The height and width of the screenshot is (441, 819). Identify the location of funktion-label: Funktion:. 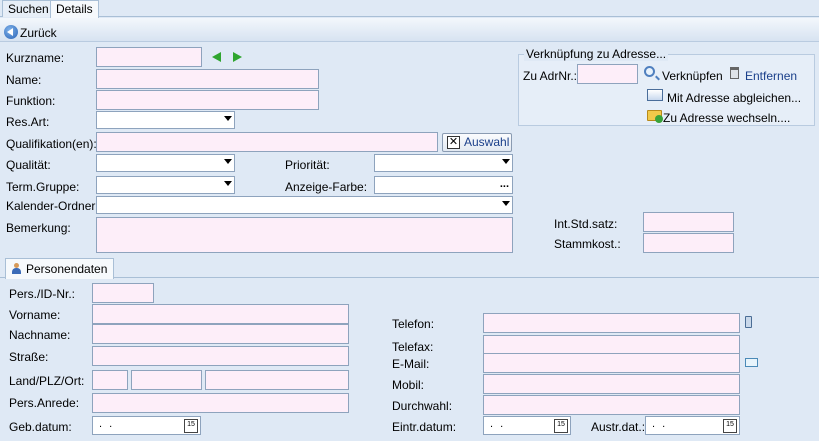
(31, 101).